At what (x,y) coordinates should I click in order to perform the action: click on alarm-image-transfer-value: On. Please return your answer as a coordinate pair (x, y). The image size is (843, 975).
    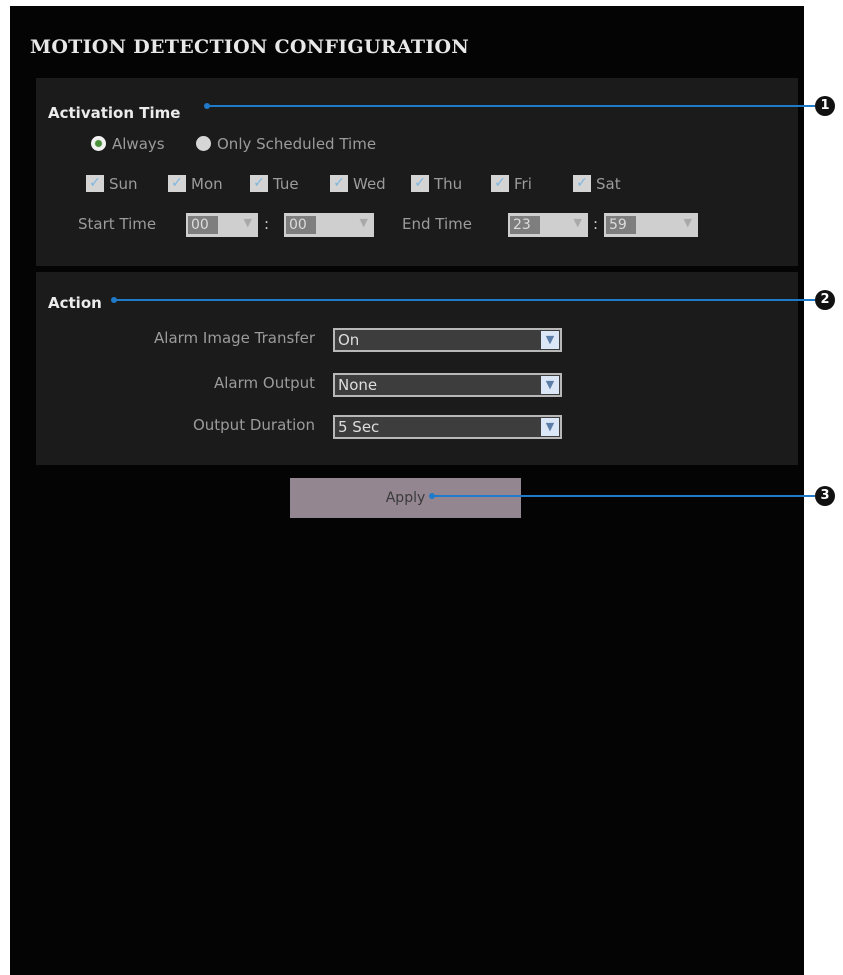
    Looking at the image, I should click on (349, 340).